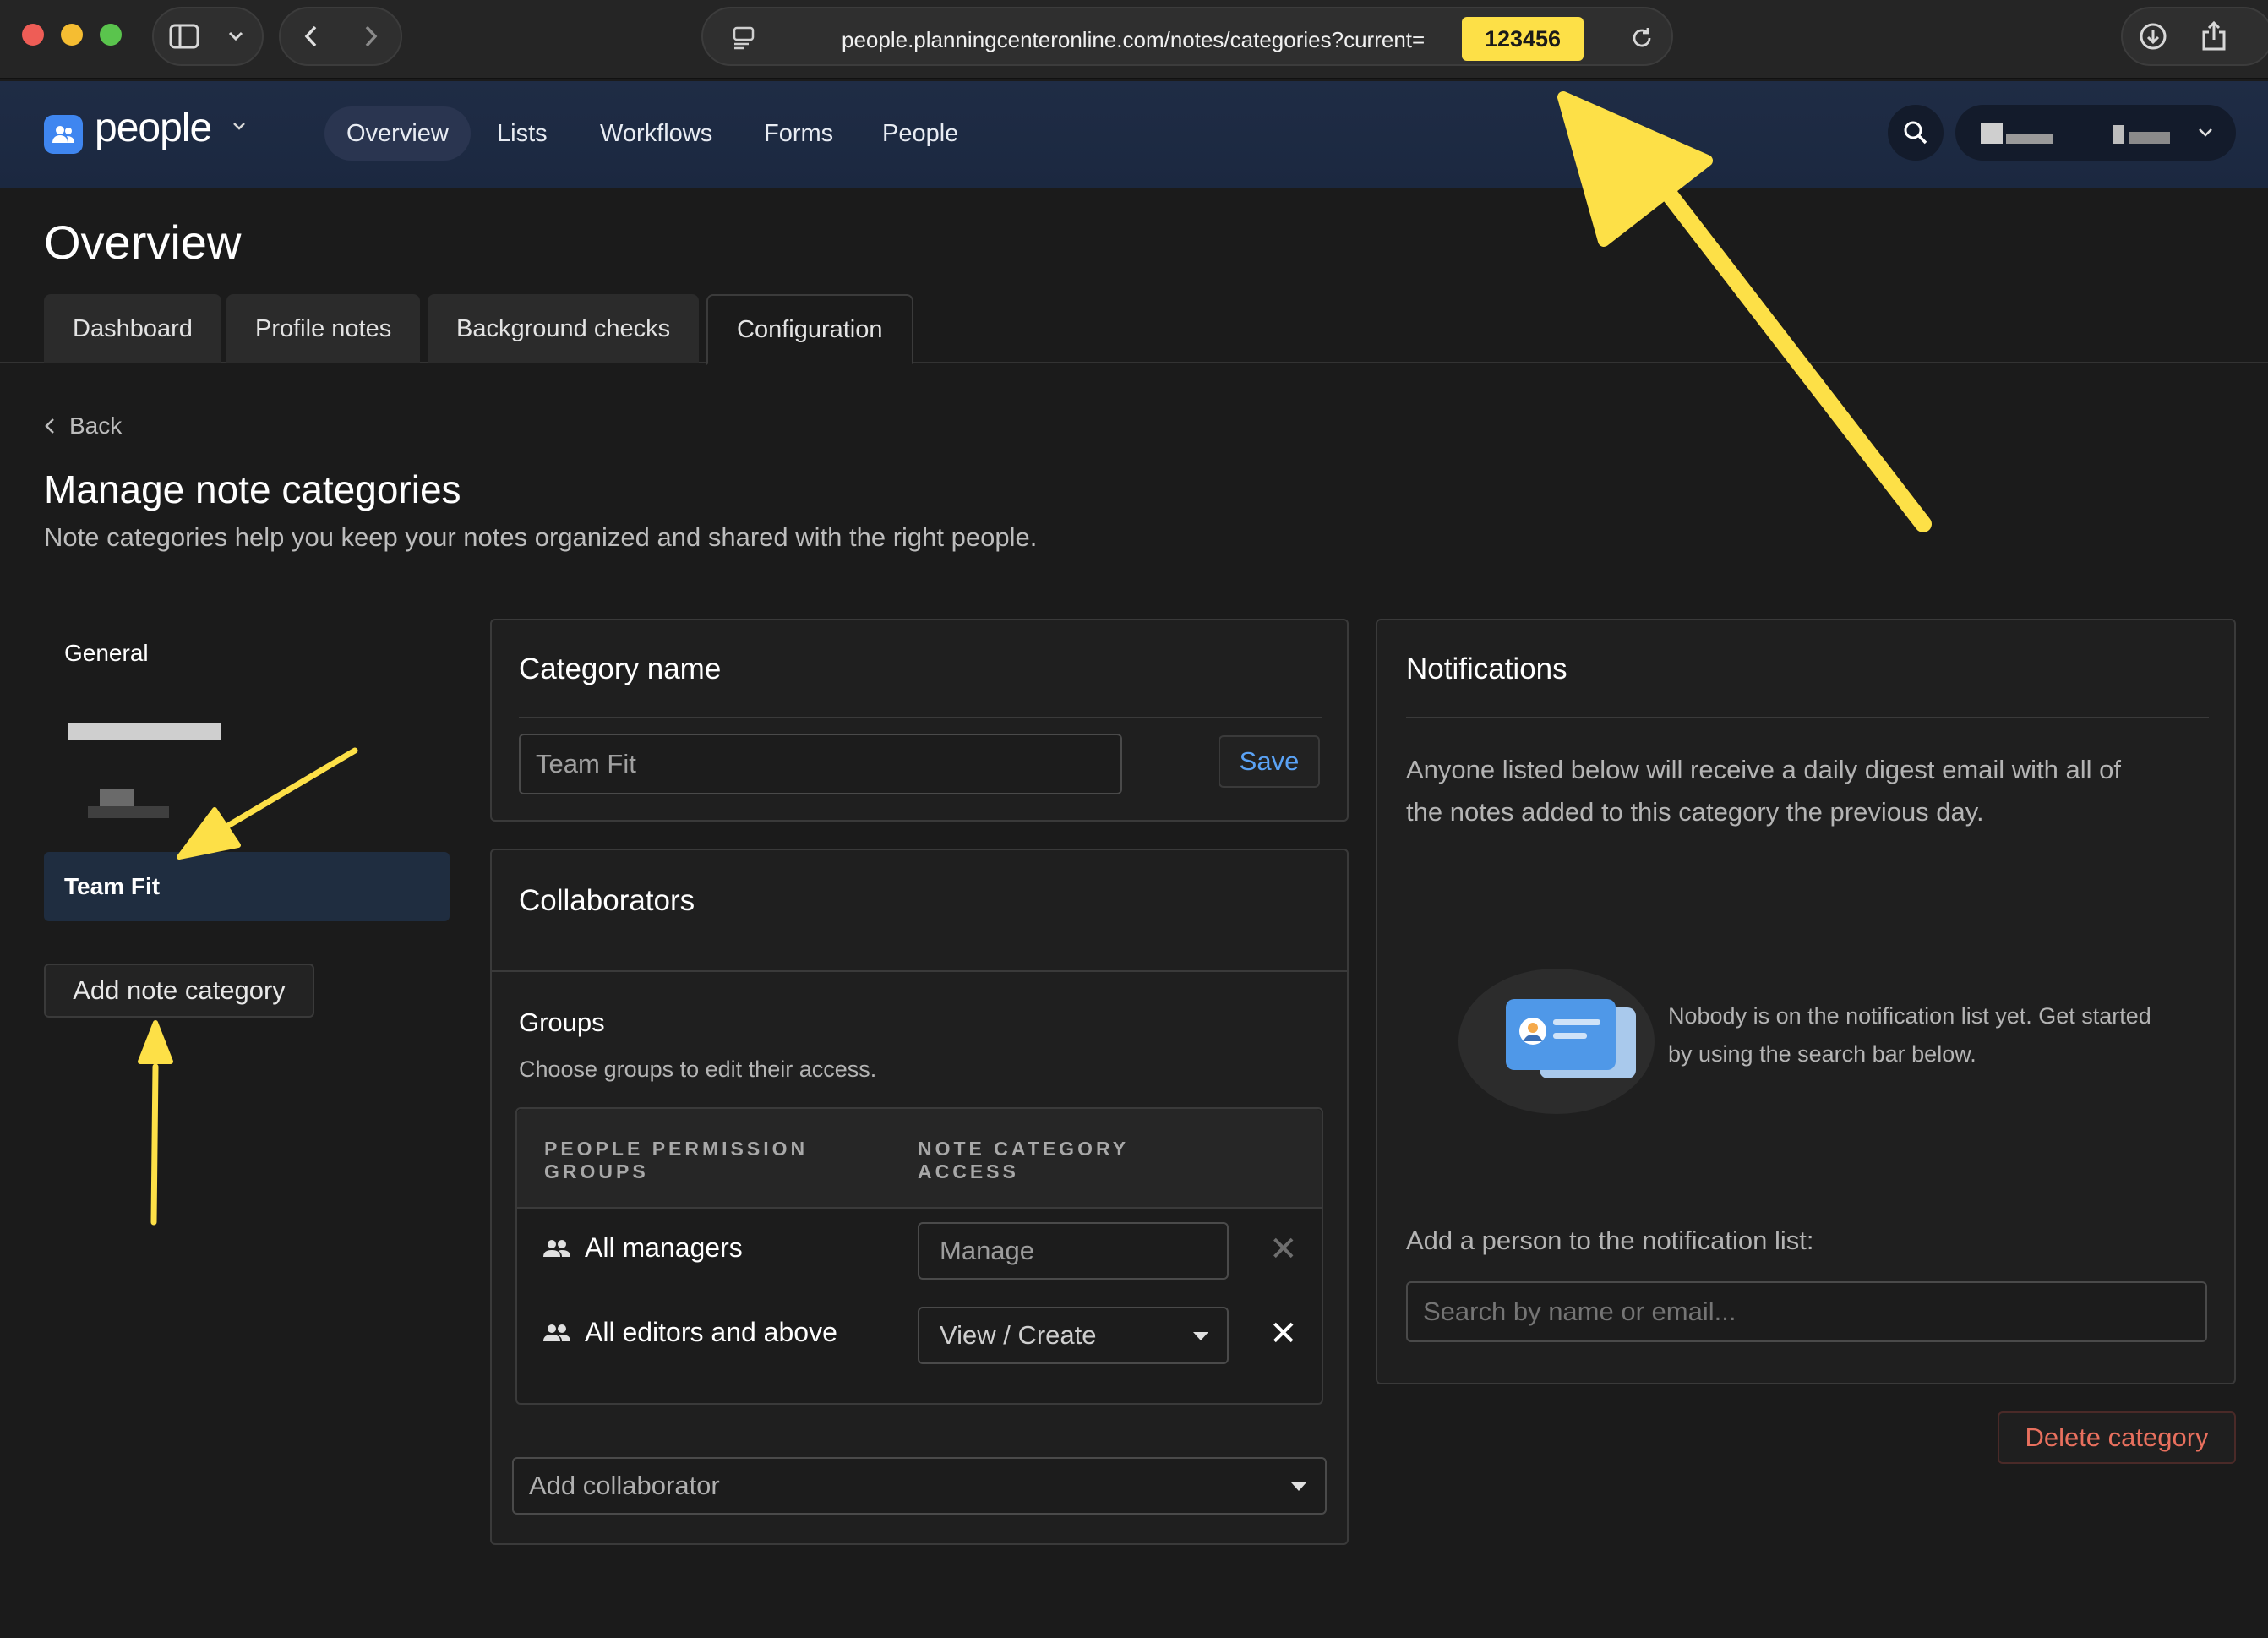 Image resolution: width=2268 pixels, height=1638 pixels. I want to click on back-link: Back, so click(83, 426).